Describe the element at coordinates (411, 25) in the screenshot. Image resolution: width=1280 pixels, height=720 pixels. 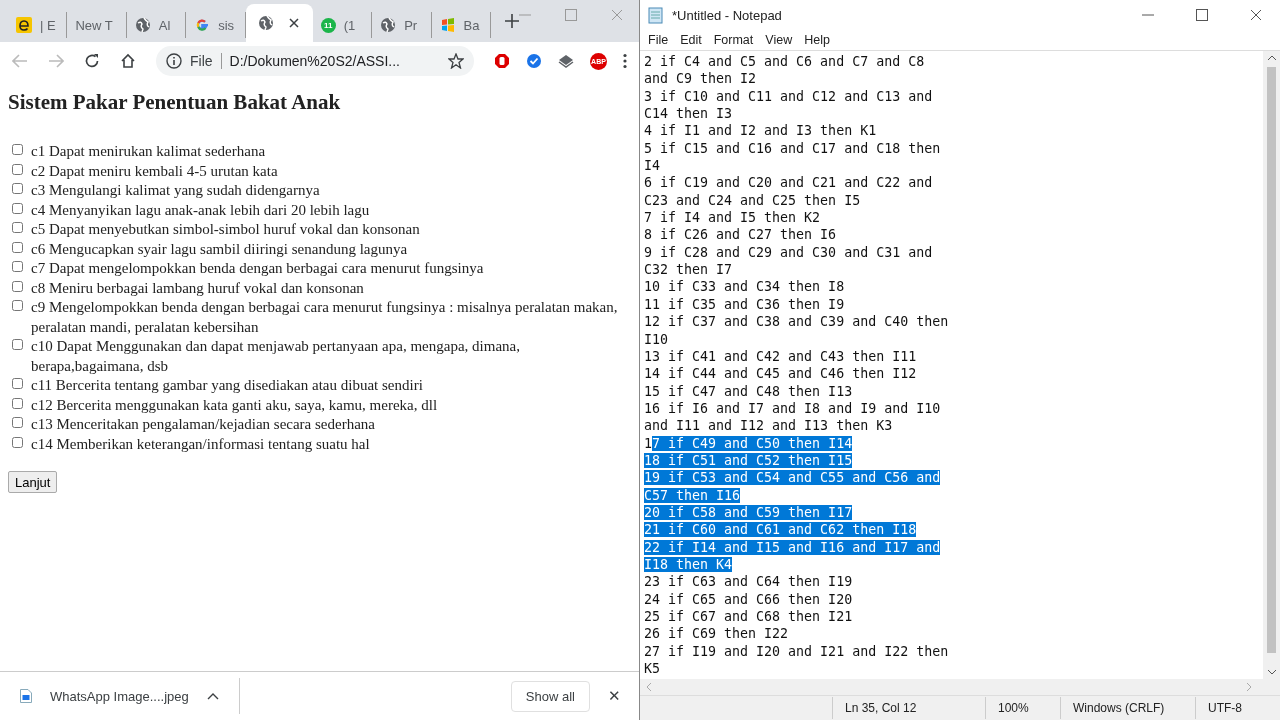
I see `tab-title: Pr` at that location.